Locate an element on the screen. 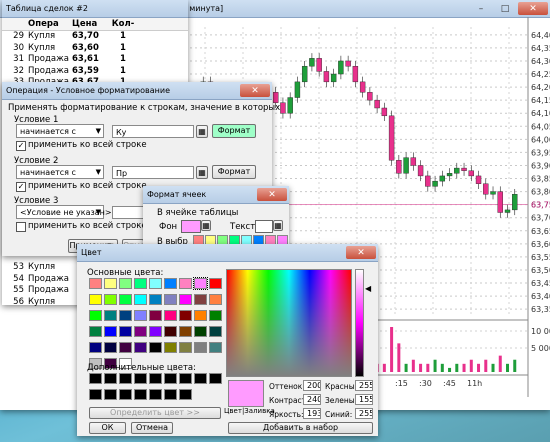  cancel-button: Отмена is located at coordinates (152, 428).